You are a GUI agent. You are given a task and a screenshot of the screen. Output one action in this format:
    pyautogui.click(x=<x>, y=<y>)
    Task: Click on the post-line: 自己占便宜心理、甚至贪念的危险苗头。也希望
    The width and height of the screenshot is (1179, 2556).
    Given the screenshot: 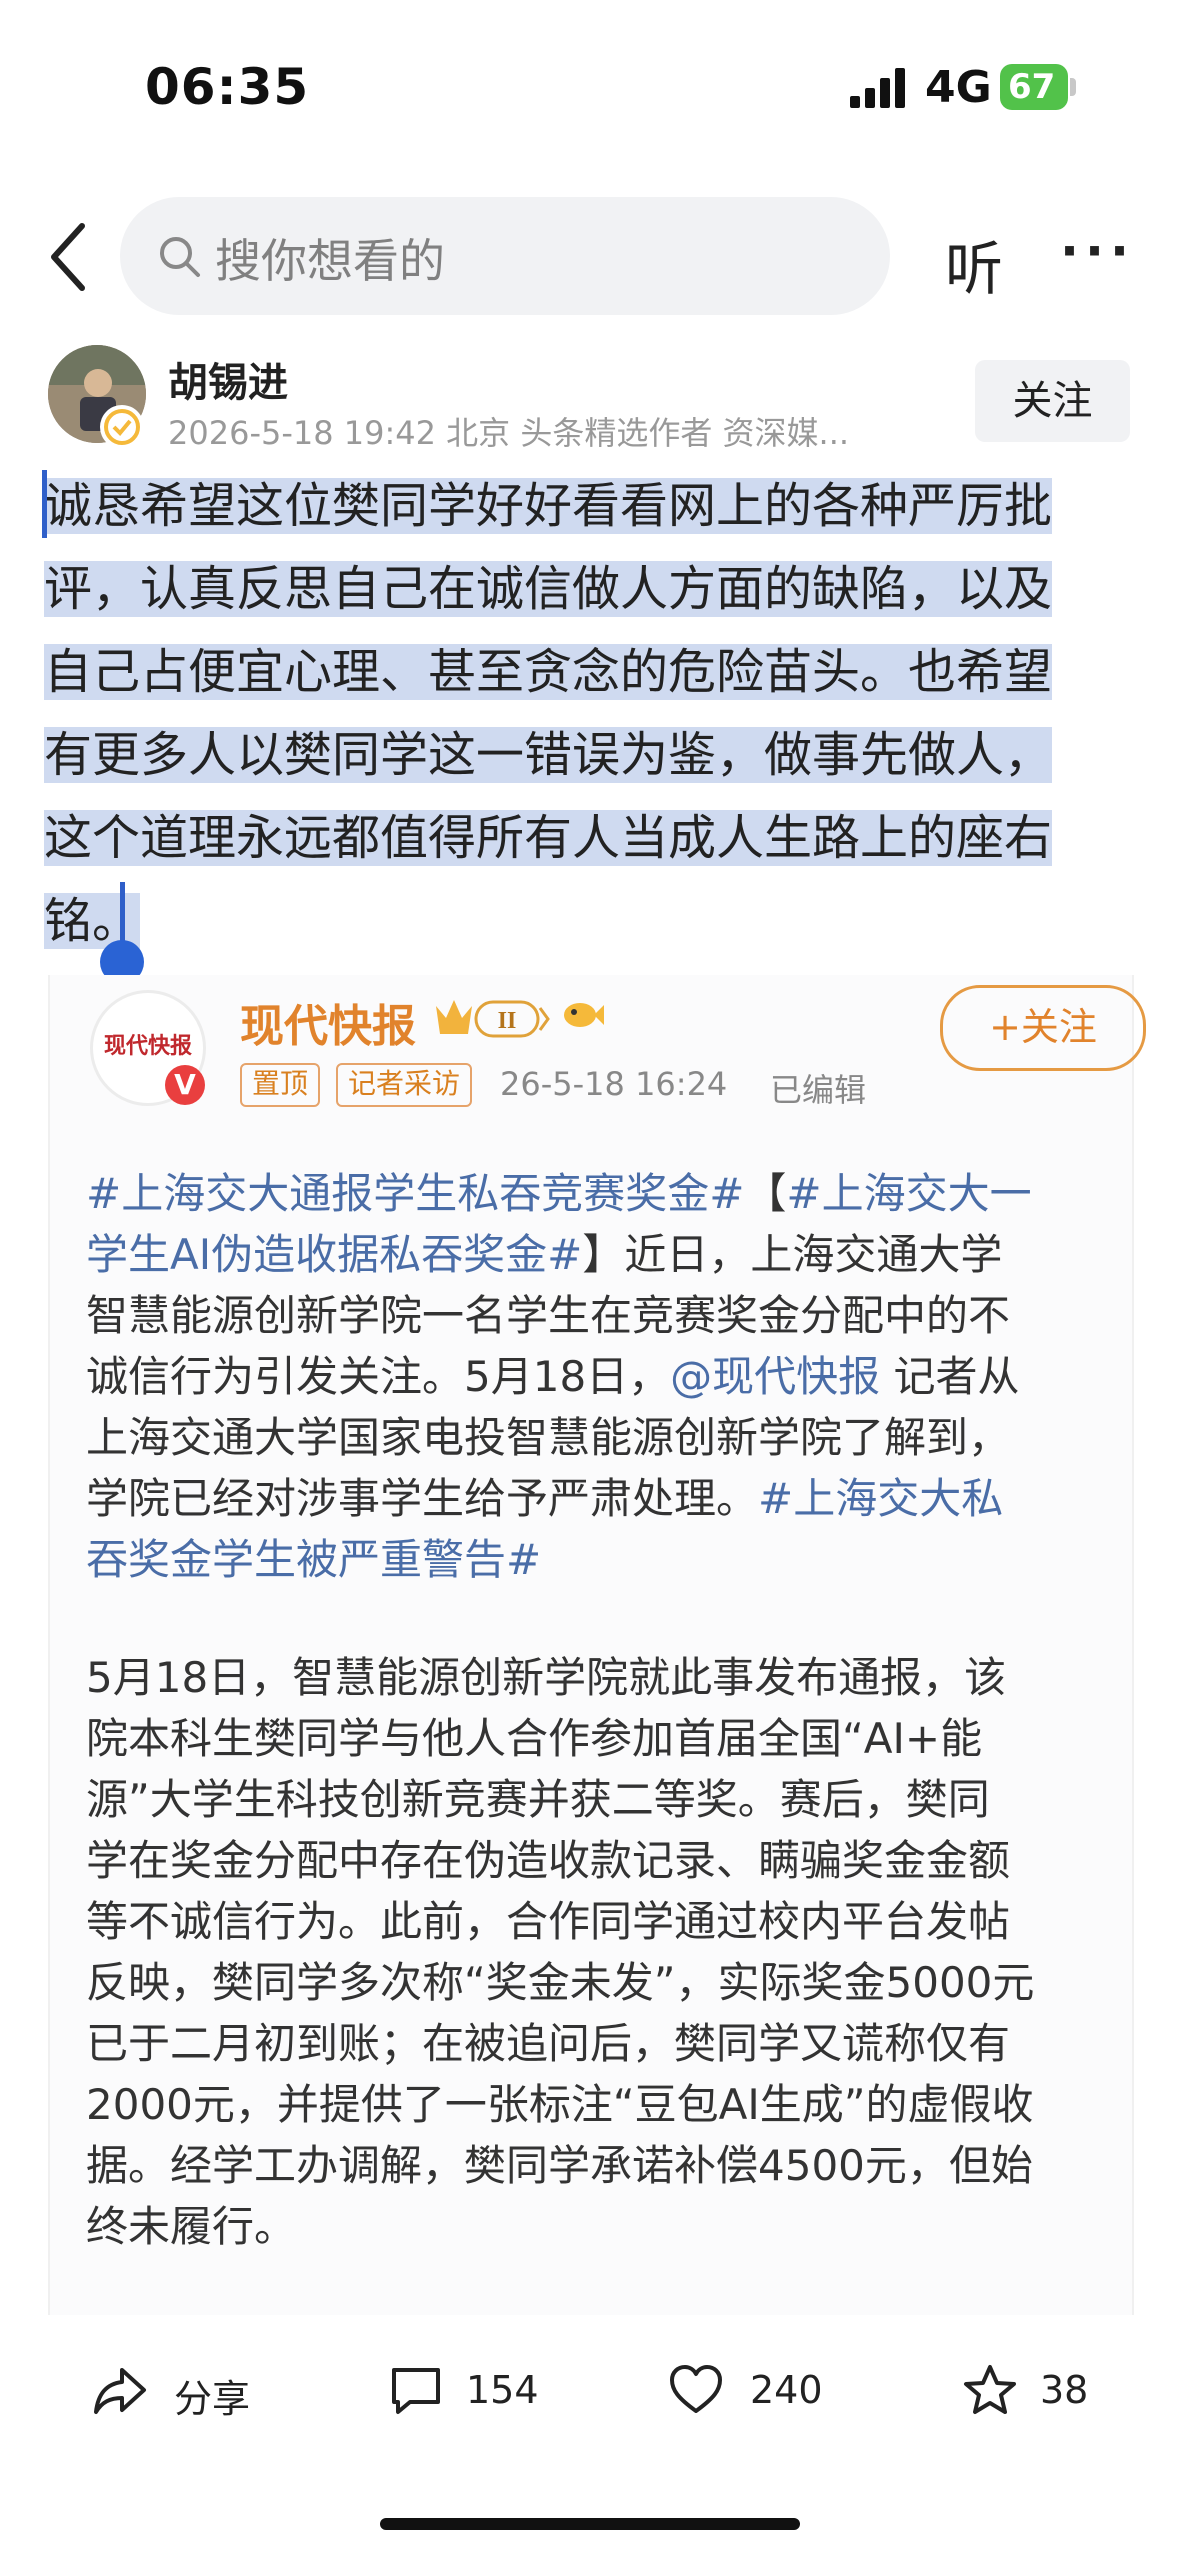 What is the action you would take?
    pyautogui.click(x=548, y=672)
    